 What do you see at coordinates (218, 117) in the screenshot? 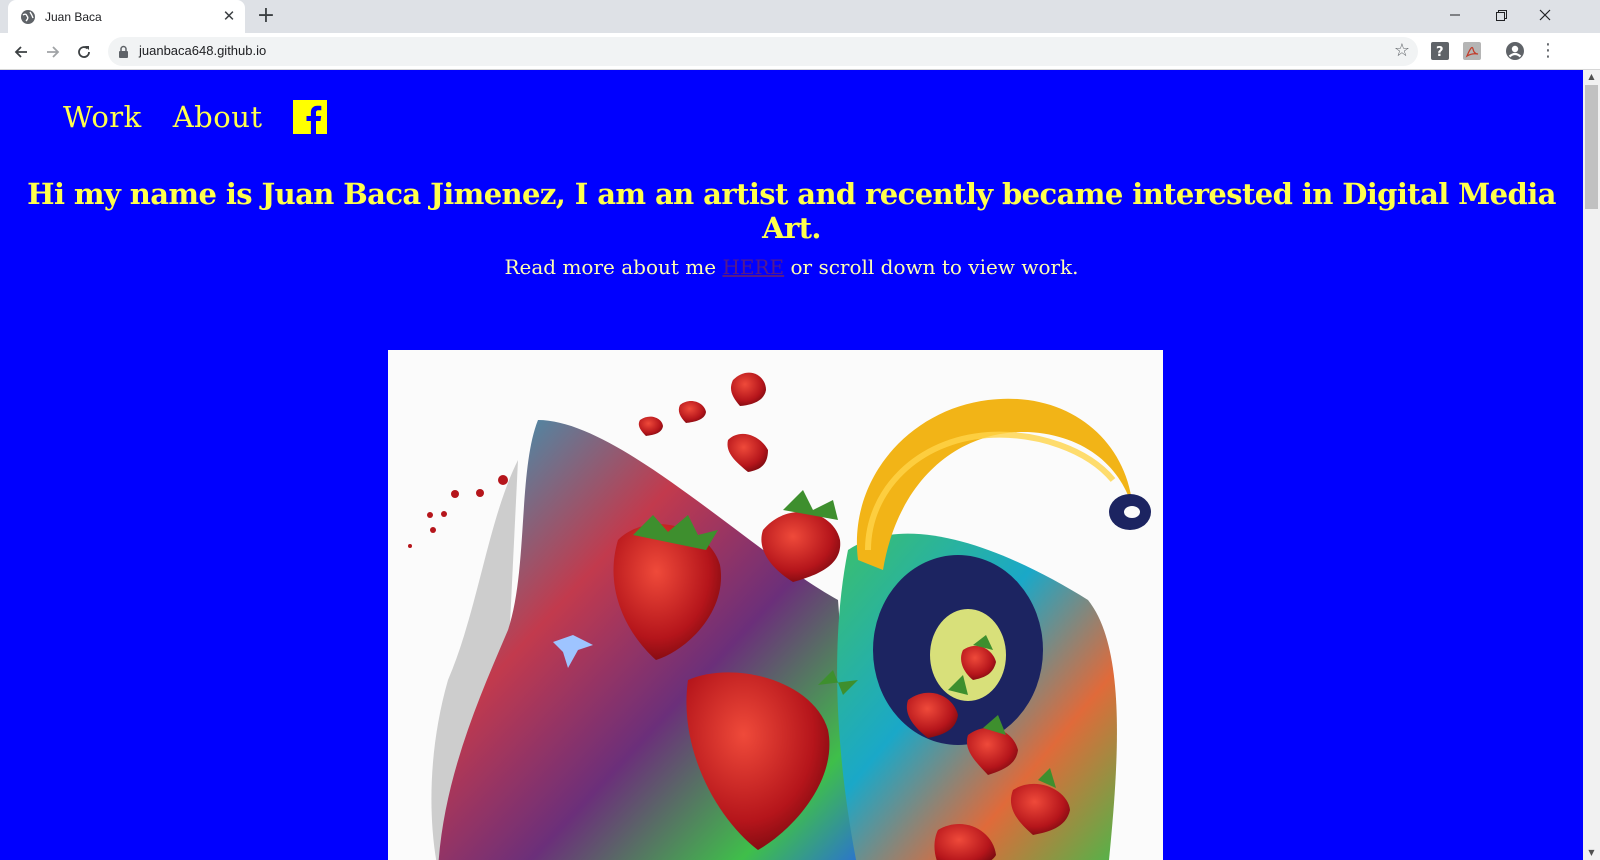
I see `nav-about-link: About` at bounding box center [218, 117].